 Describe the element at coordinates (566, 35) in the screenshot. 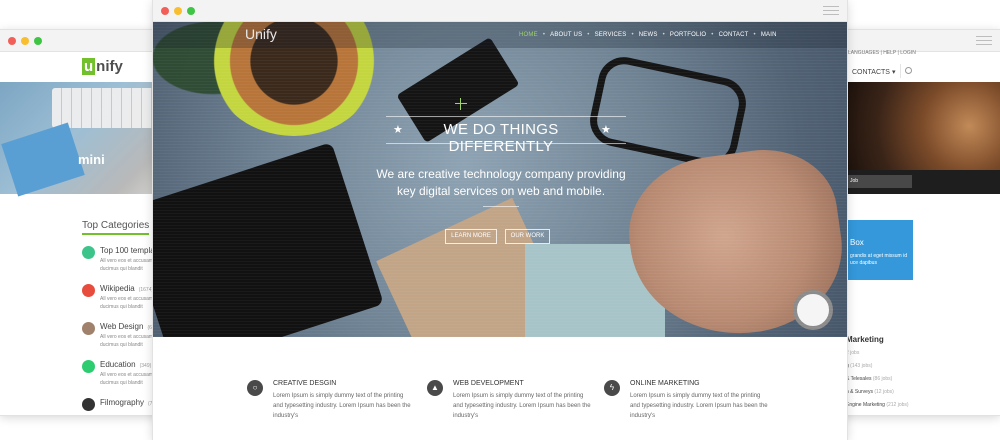

I see `nav-item-about-us: ABOUT US` at that location.